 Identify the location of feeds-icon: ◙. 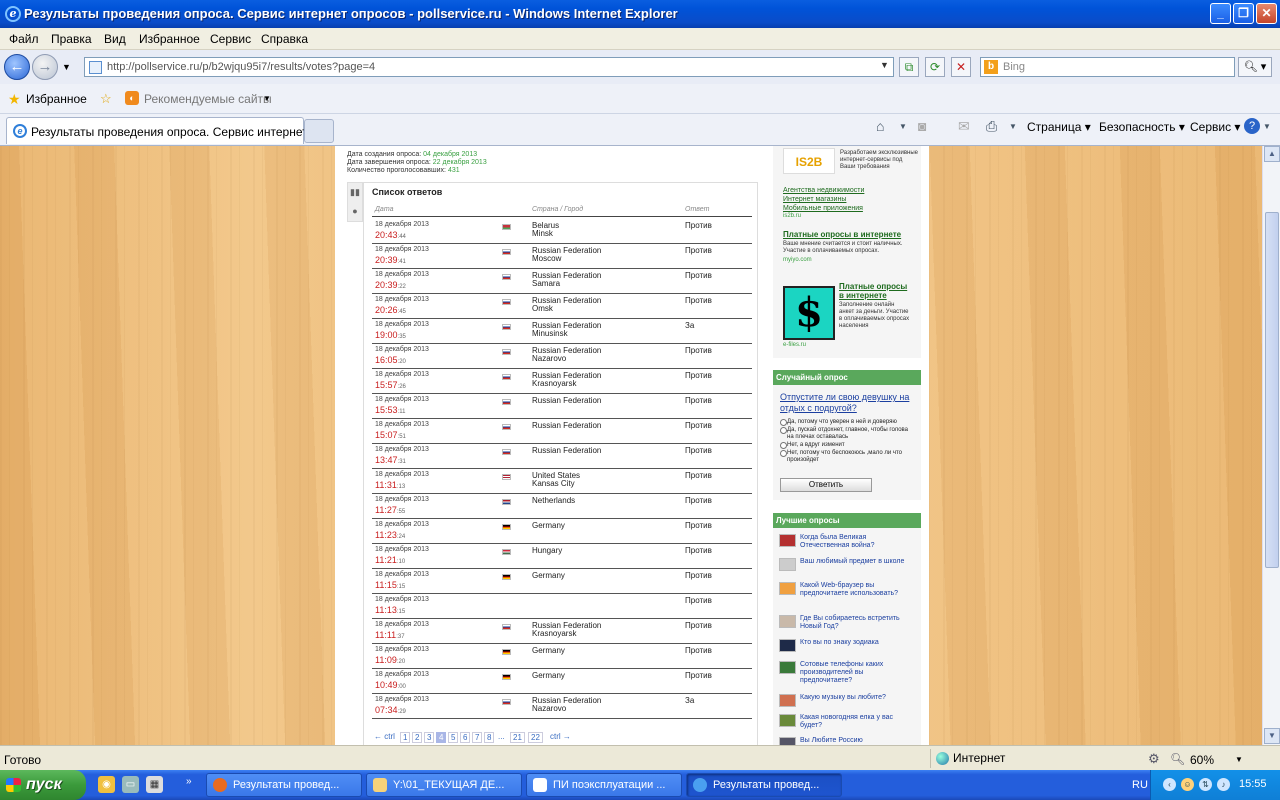
(922, 126).